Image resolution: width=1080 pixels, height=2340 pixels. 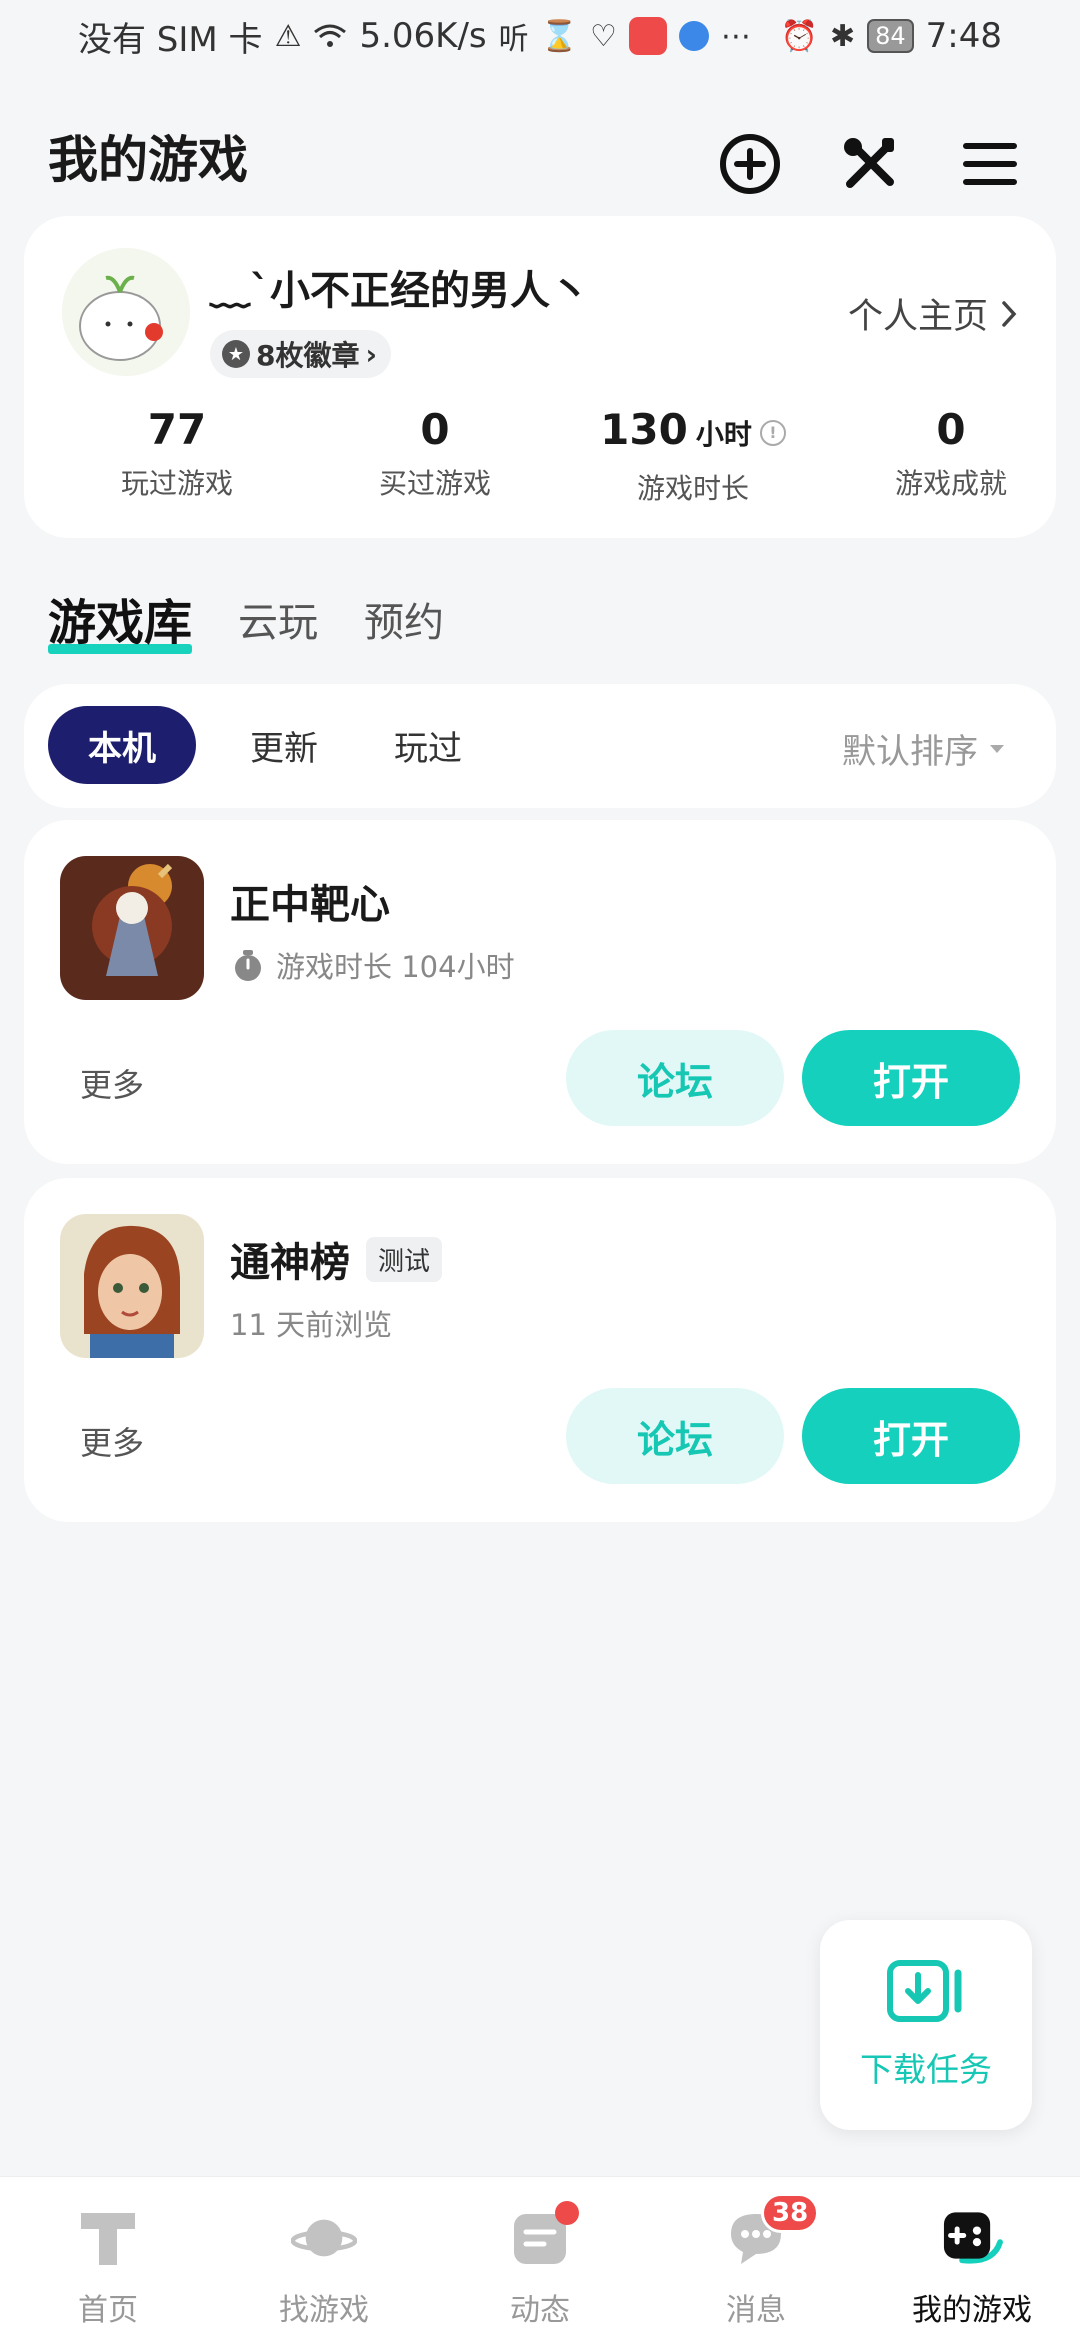 I want to click on homepage-link: 个人主页, so click(x=933, y=313).